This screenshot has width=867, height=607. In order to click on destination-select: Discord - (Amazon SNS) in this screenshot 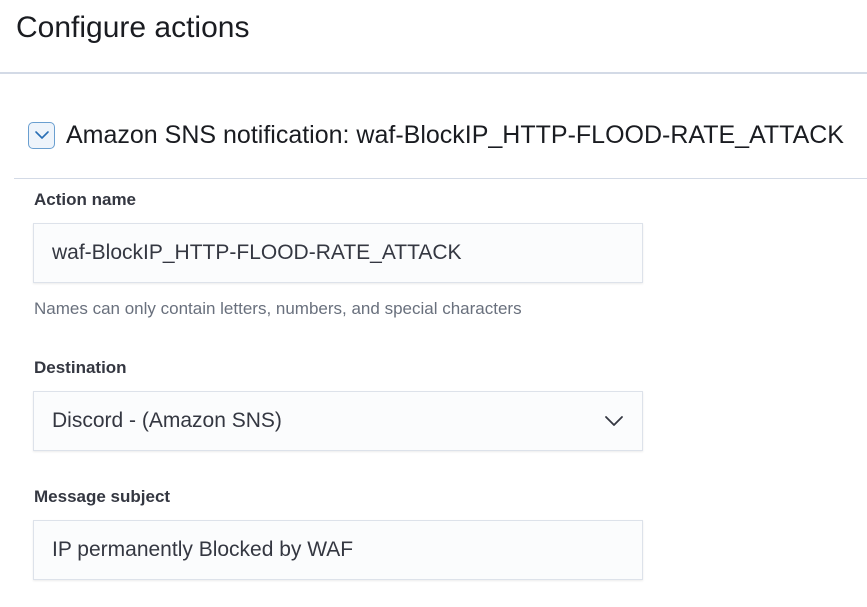, I will do `click(338, 421)`.